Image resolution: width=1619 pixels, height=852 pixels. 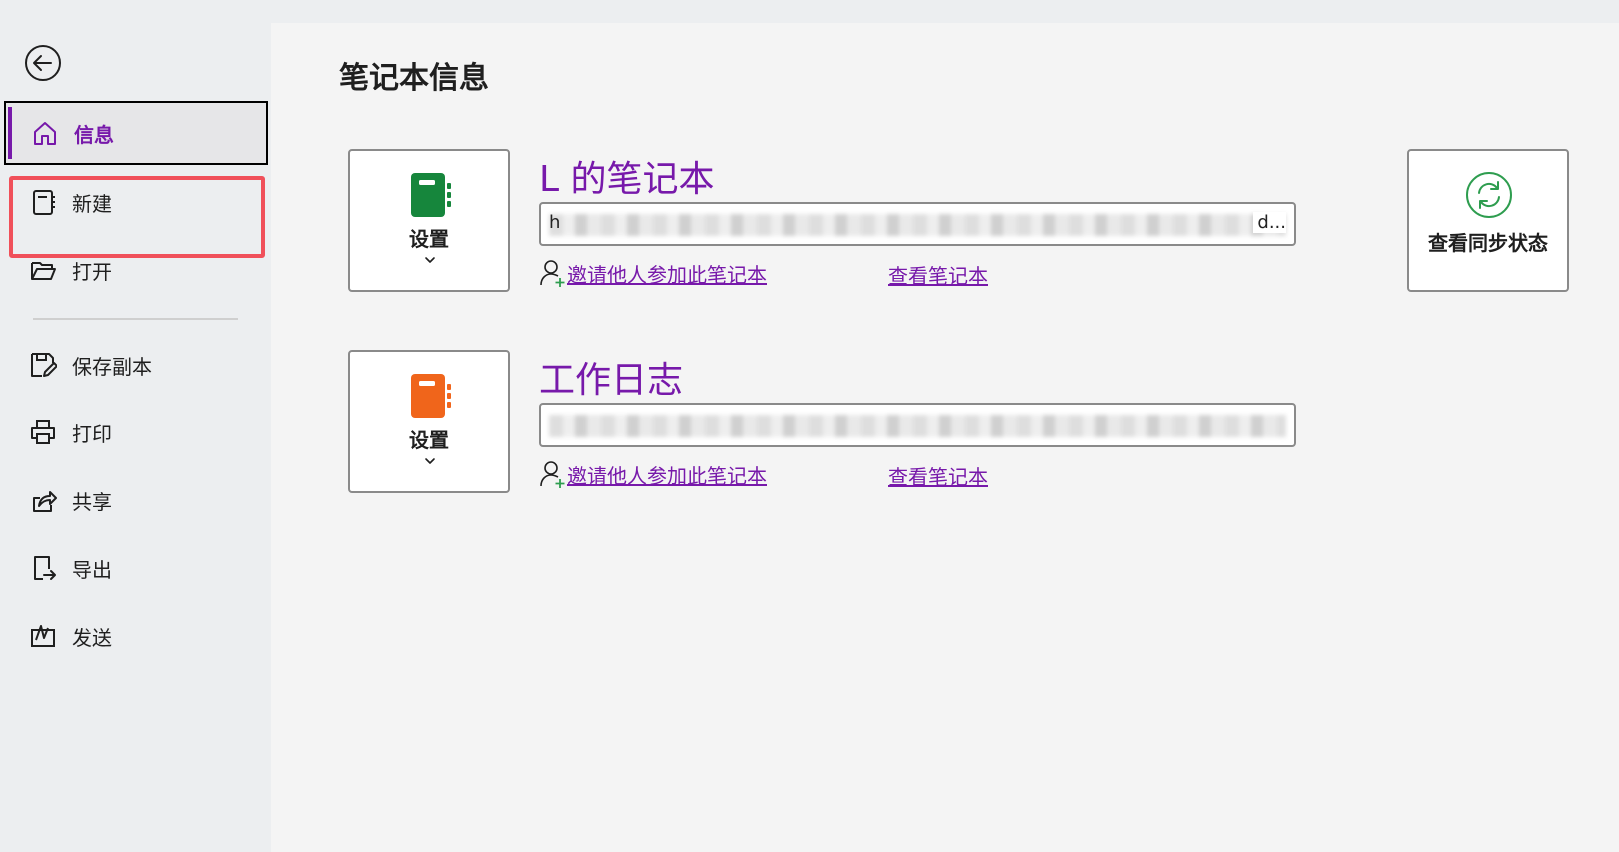 What do you see at coordinates (43, 500) in the screenshot?
I see `share-icon` at bounding box center [43, 500].